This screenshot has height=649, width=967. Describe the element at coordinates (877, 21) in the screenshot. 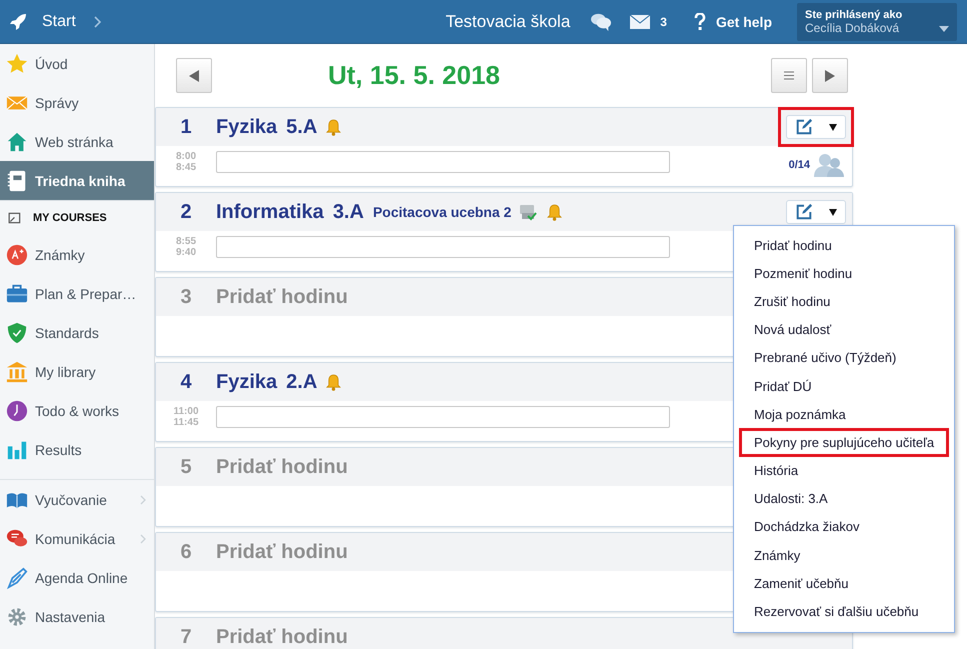

I see `user-menu: Ste prihlásený ako Cecília Dobáková` at that location.